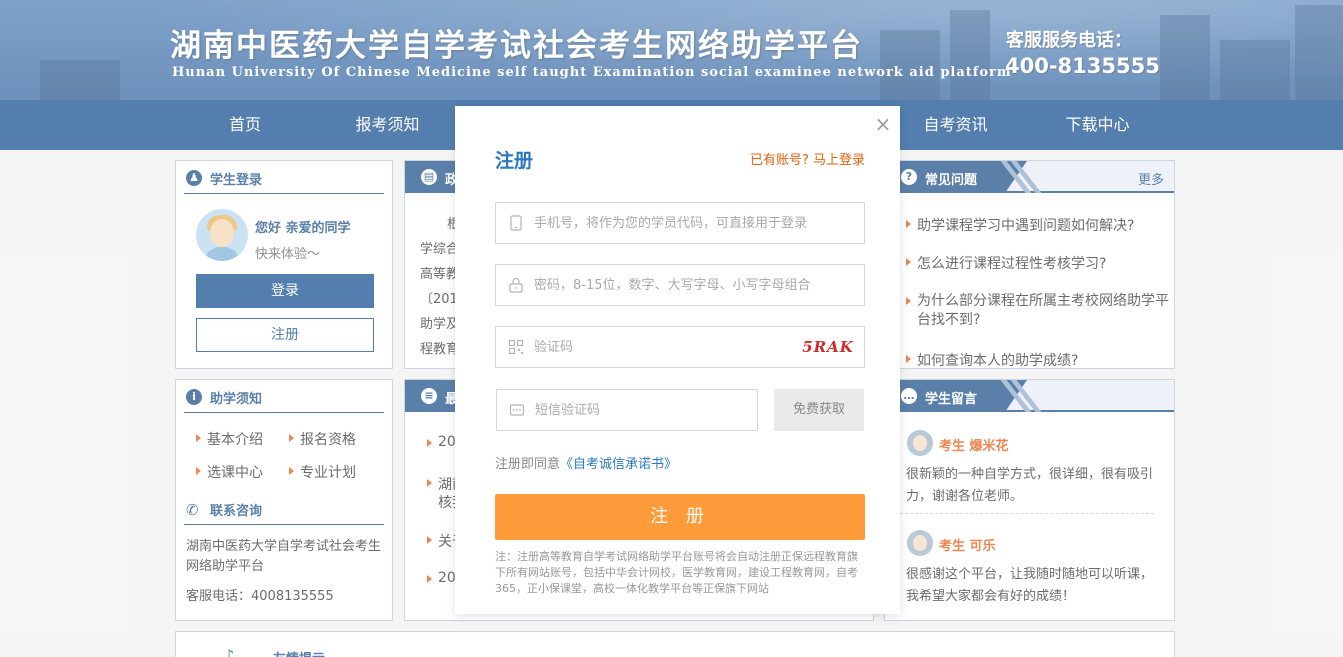 The height and width of the screenshot is (657, 1343). I want to click on phone-input, so click(684, 223).